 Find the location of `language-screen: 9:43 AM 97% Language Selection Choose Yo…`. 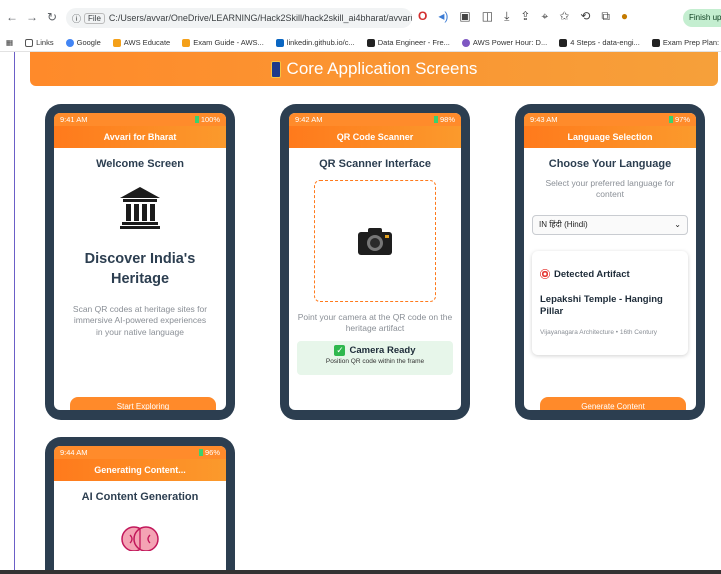

language-screen: 9:43 AM 97% Language Selection Choose Yo… is located at coordinates (610, 261).